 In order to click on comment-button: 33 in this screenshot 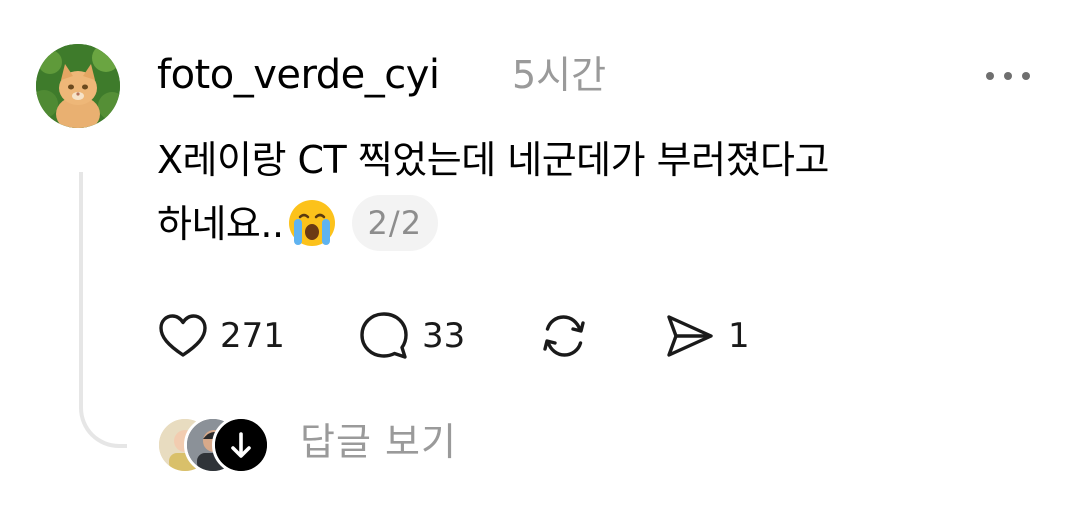, I will do `click(411, 336)`.